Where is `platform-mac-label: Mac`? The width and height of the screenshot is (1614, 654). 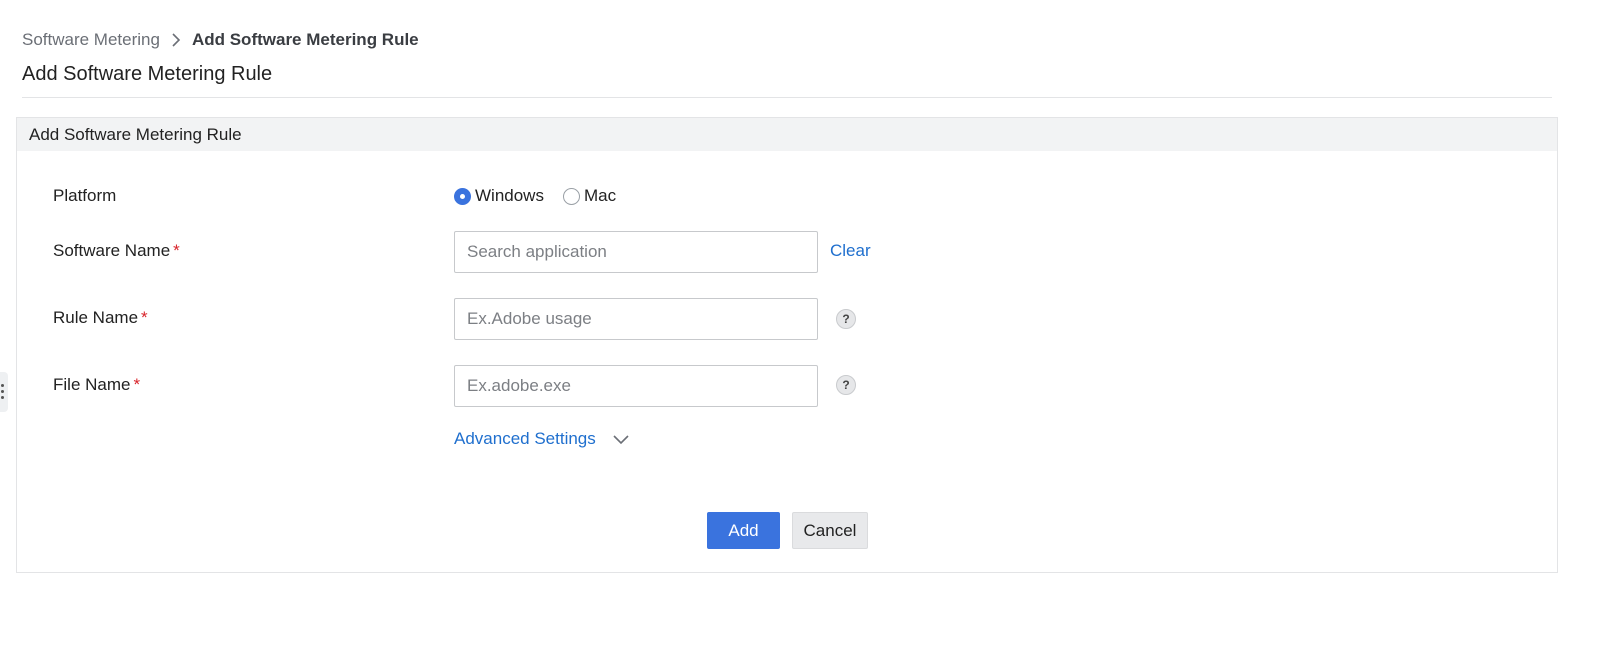
platform-mac-label: Mac is located at coordinates (600, 196).